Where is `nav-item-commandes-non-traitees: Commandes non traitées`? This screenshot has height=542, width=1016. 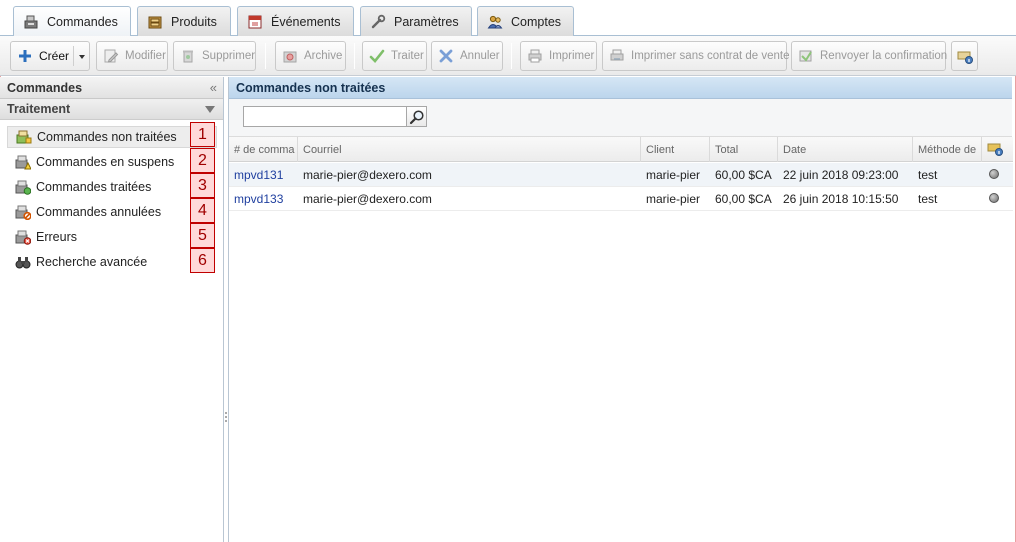 nav-item-commandes-non-traitees: Commandes non traitées is located at coordinates (112, 137).